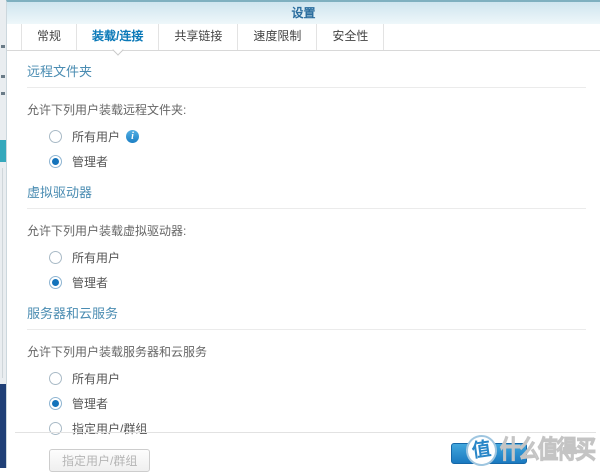 The height and width of the screenshot is (472, 600). What do you see at coordinates (306, 195) in the screenshot?
I see `section-title: 虚拟驱动器` at bounding box center [306, 195].